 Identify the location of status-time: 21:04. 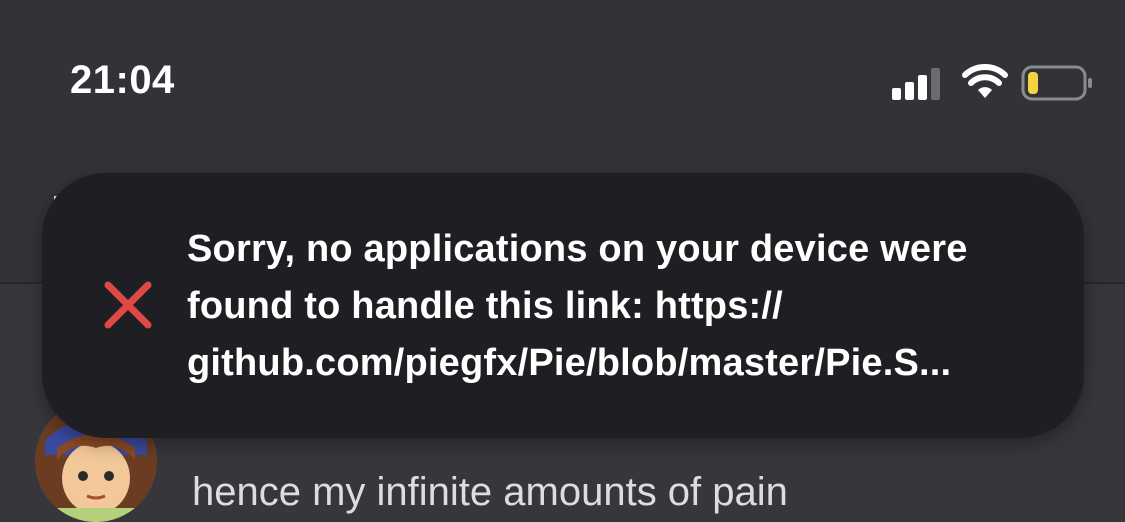
(122, 80).